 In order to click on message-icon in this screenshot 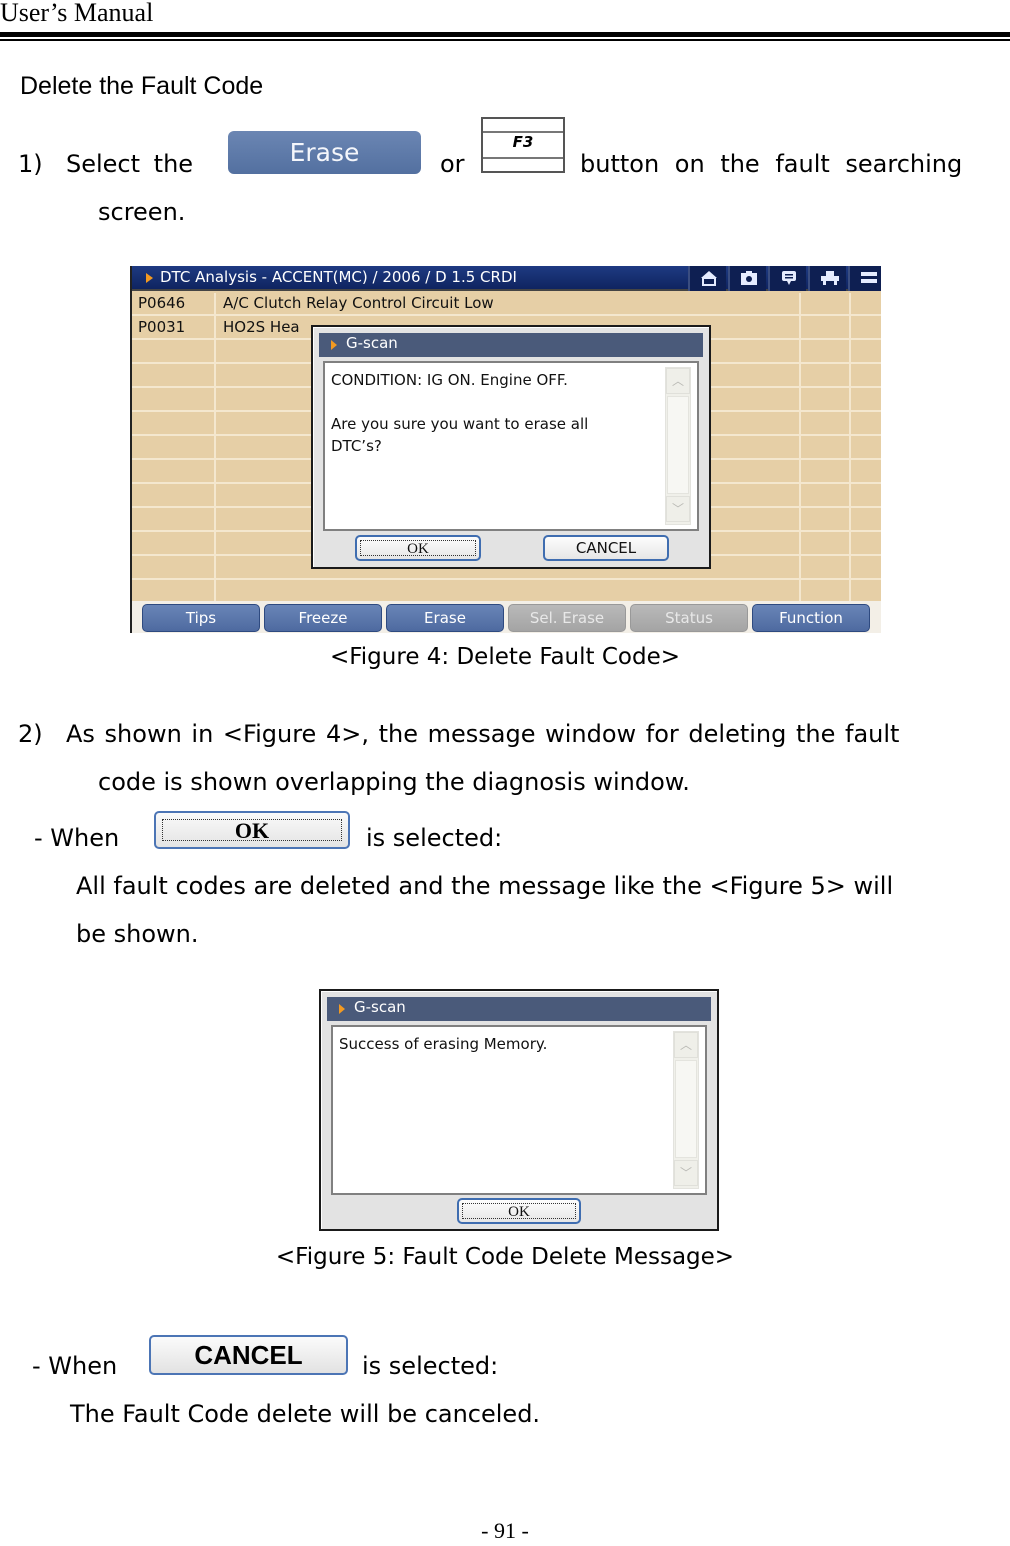, I will do `click(787, 278)`.